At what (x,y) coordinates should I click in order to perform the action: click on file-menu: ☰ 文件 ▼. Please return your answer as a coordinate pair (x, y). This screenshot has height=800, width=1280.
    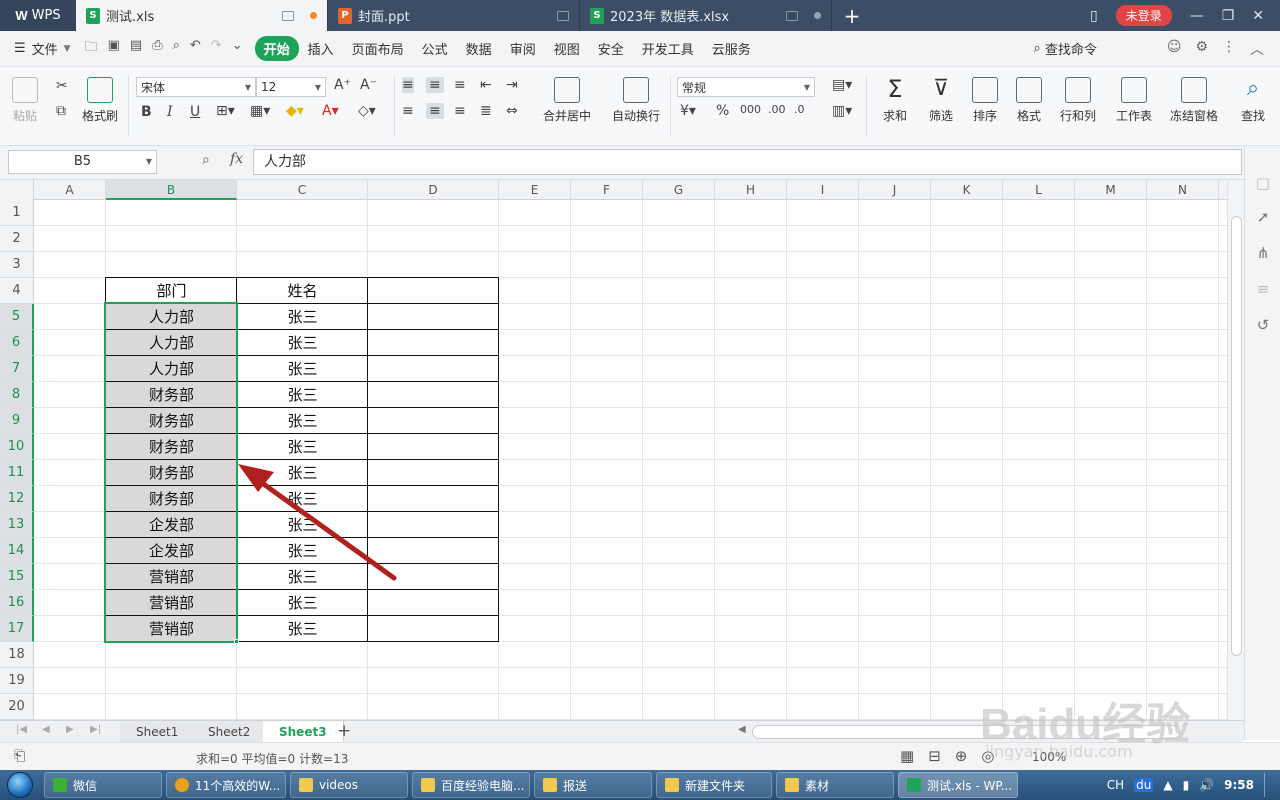
    Looking at the image, I should click on (42, 48).